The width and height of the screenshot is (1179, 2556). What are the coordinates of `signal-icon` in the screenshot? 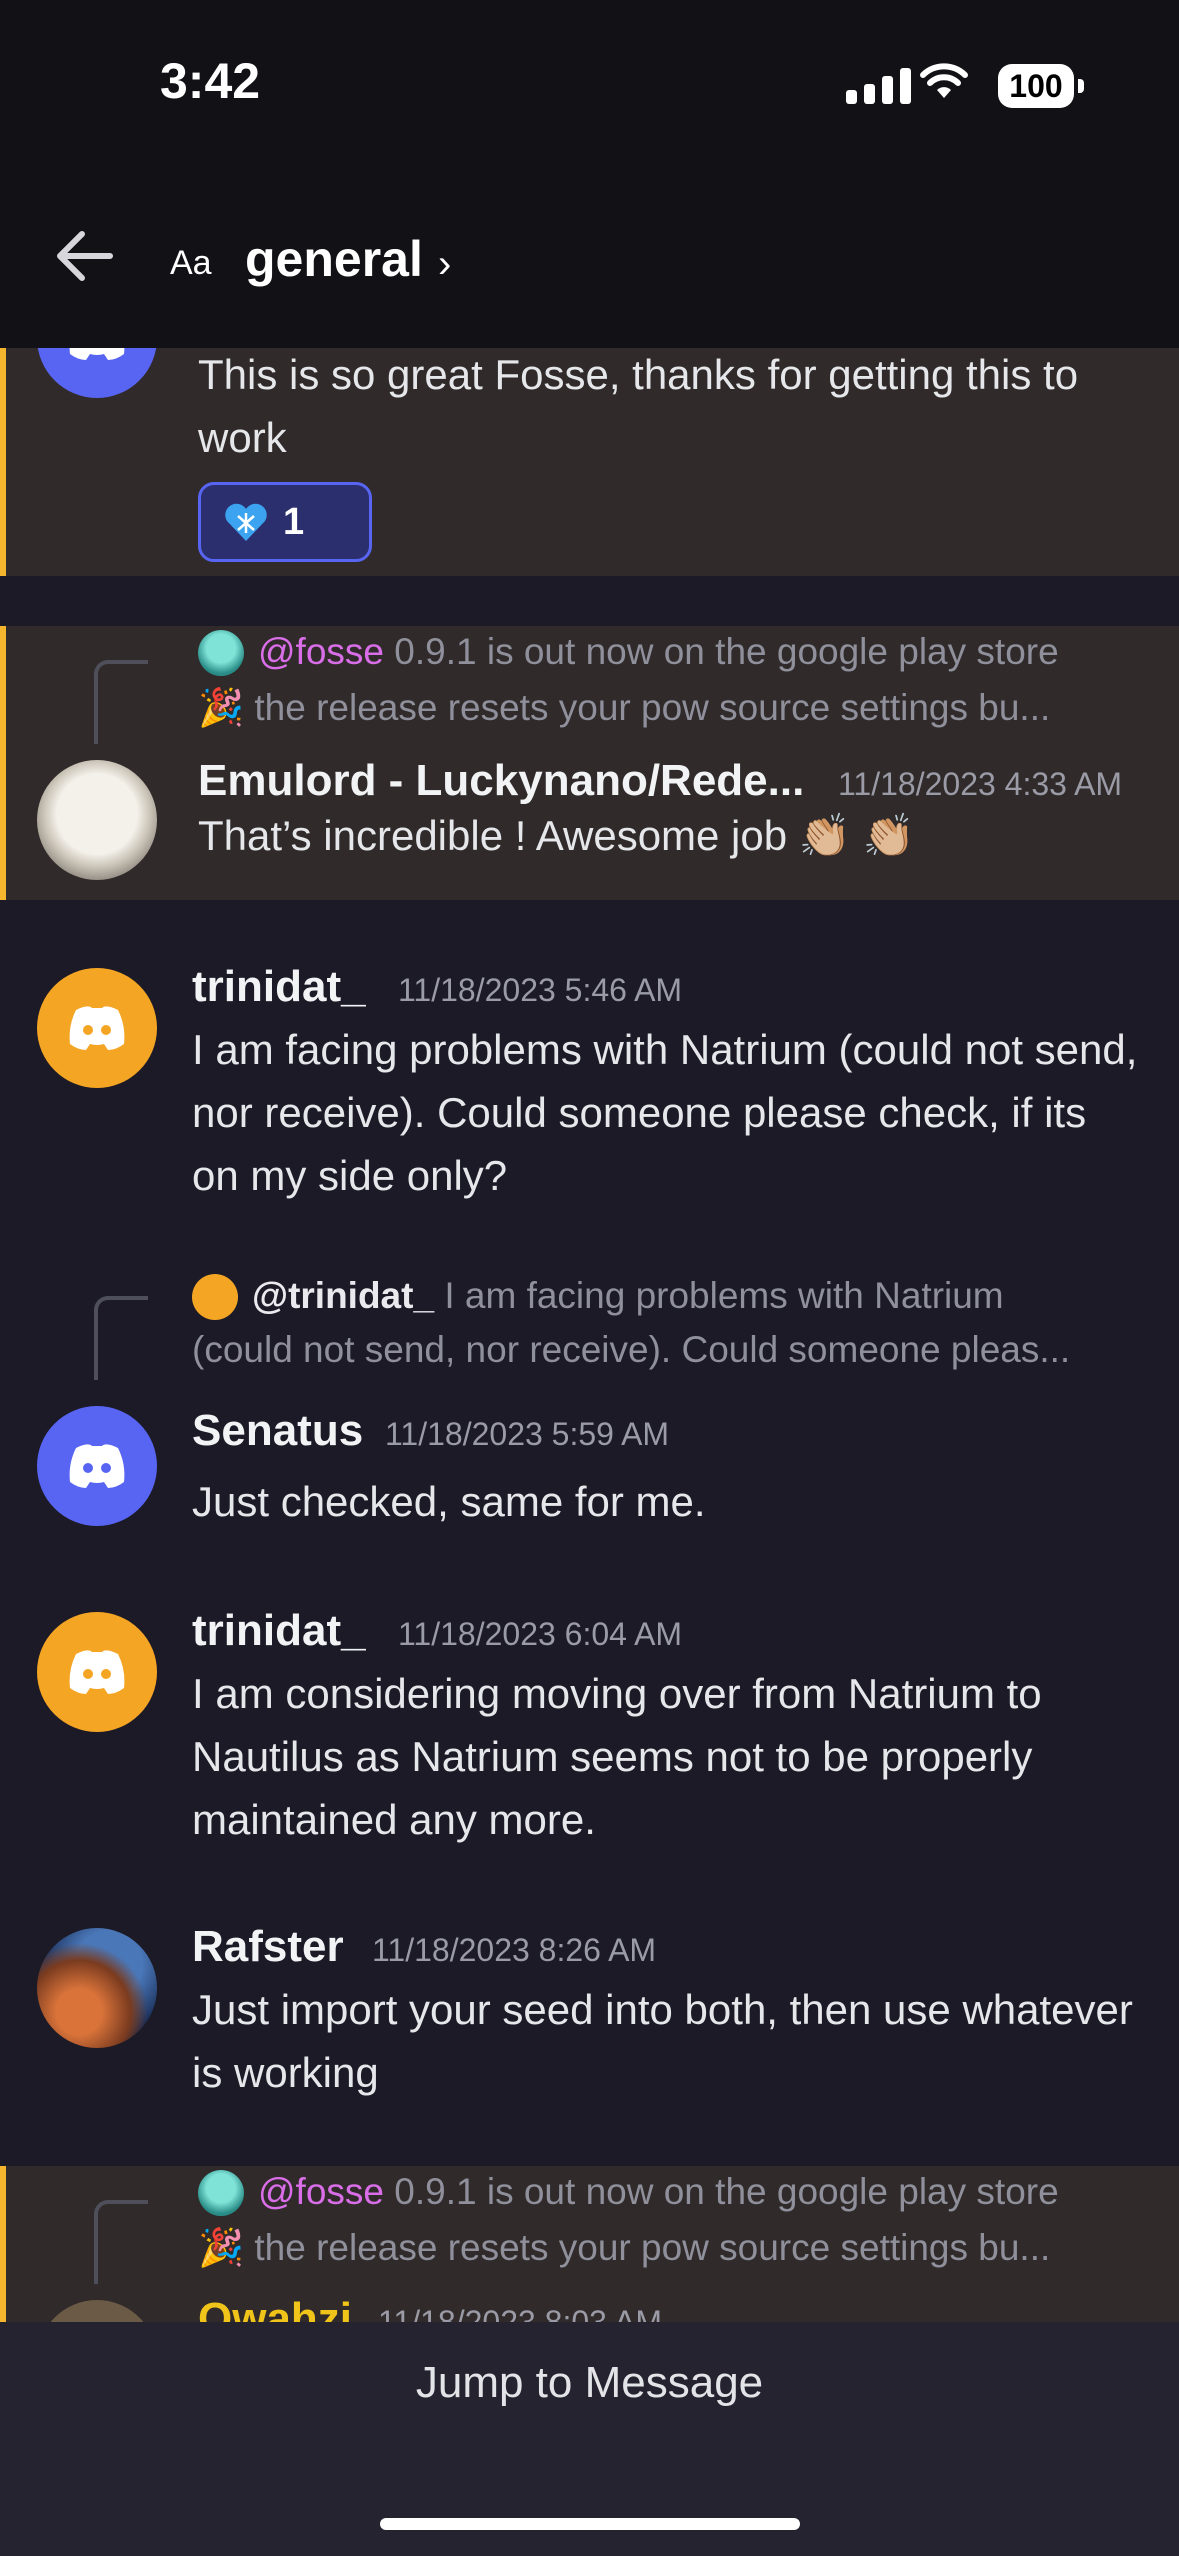 It's located at (878, 86).